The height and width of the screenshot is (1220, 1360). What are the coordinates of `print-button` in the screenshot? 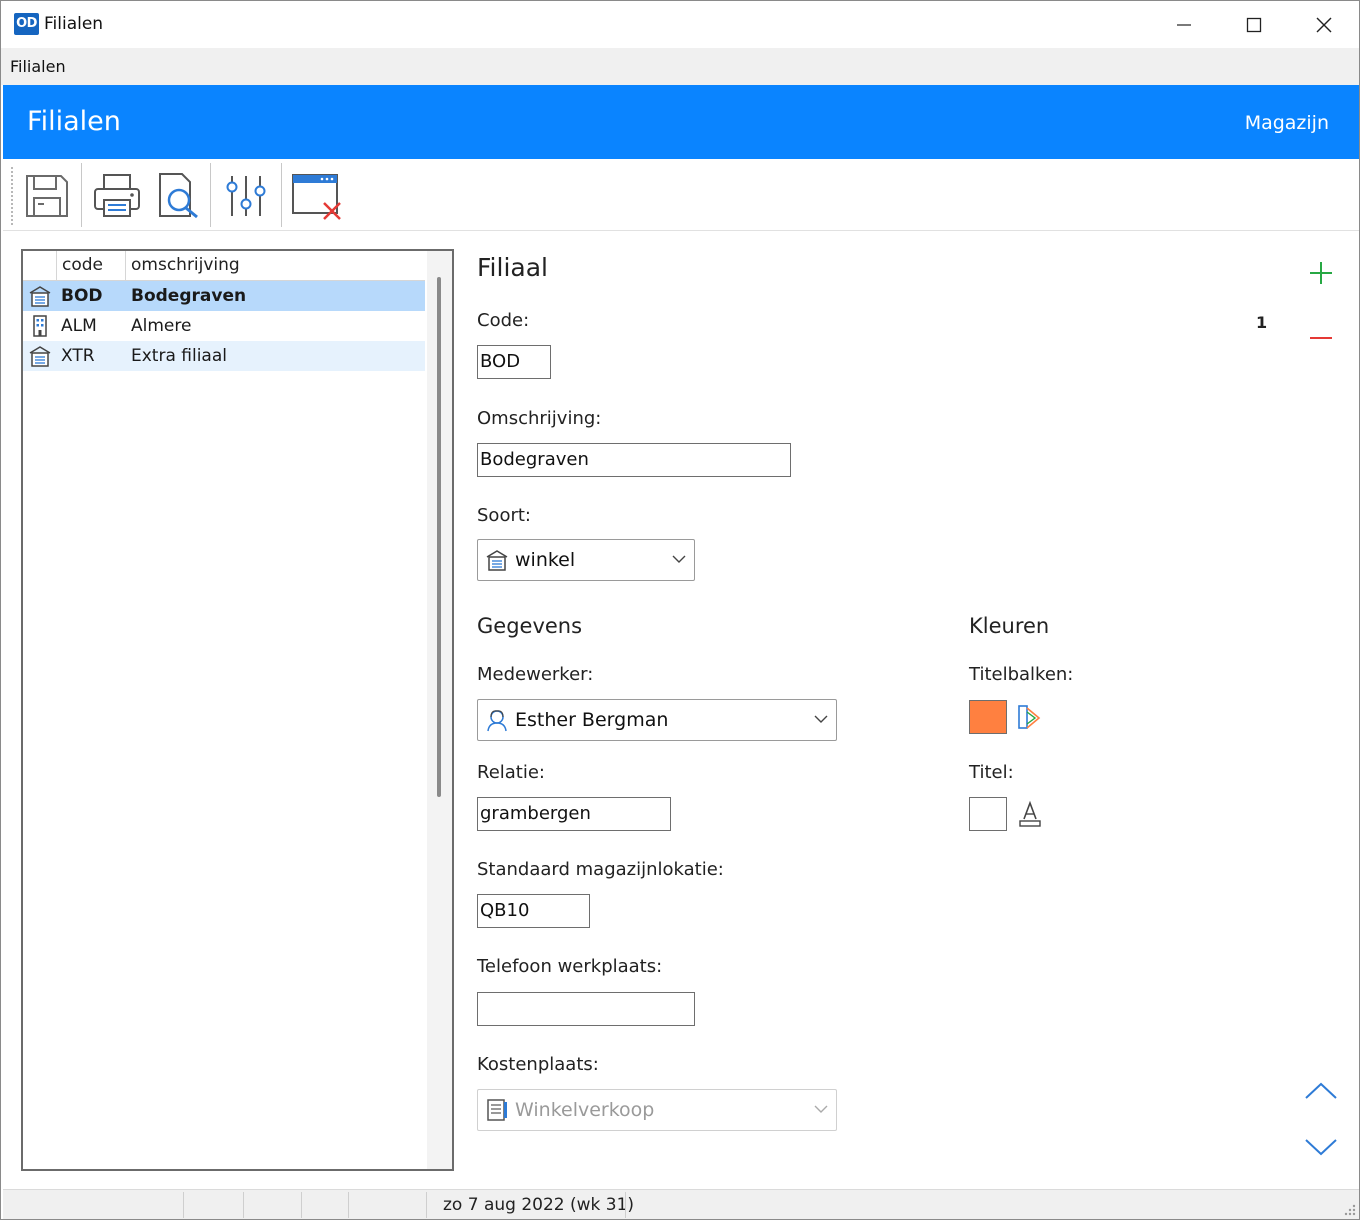 It's located at (117, 196).